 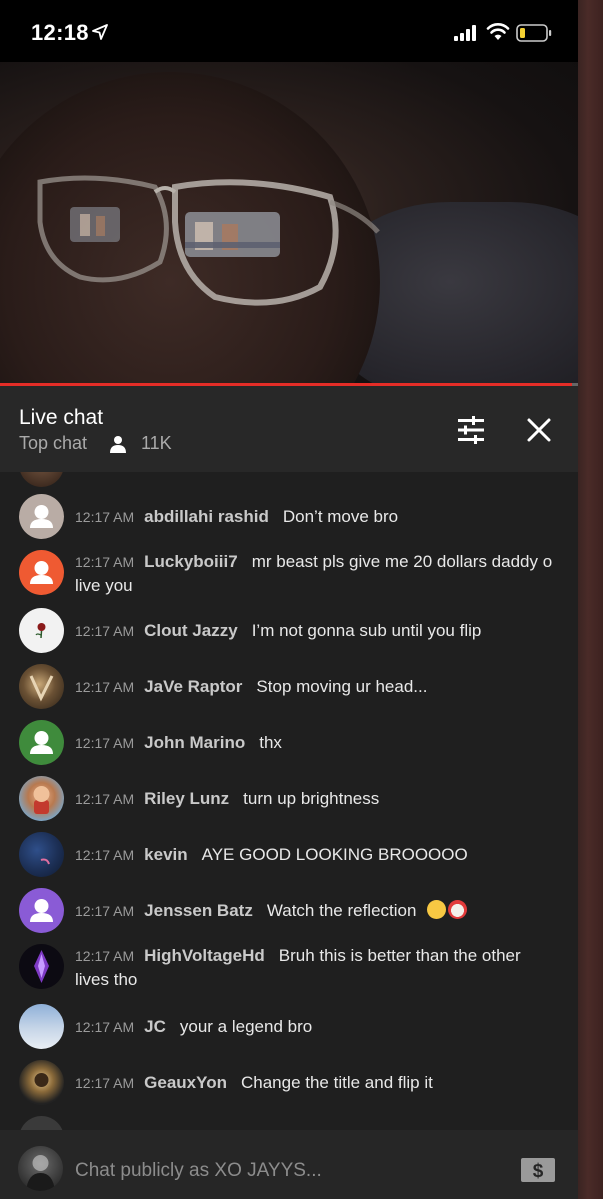 What do you see at coordinates (336, 1082) in the screenshot?
I see `message-text: Change the title and flip it` at bounding box center [336, 1082].